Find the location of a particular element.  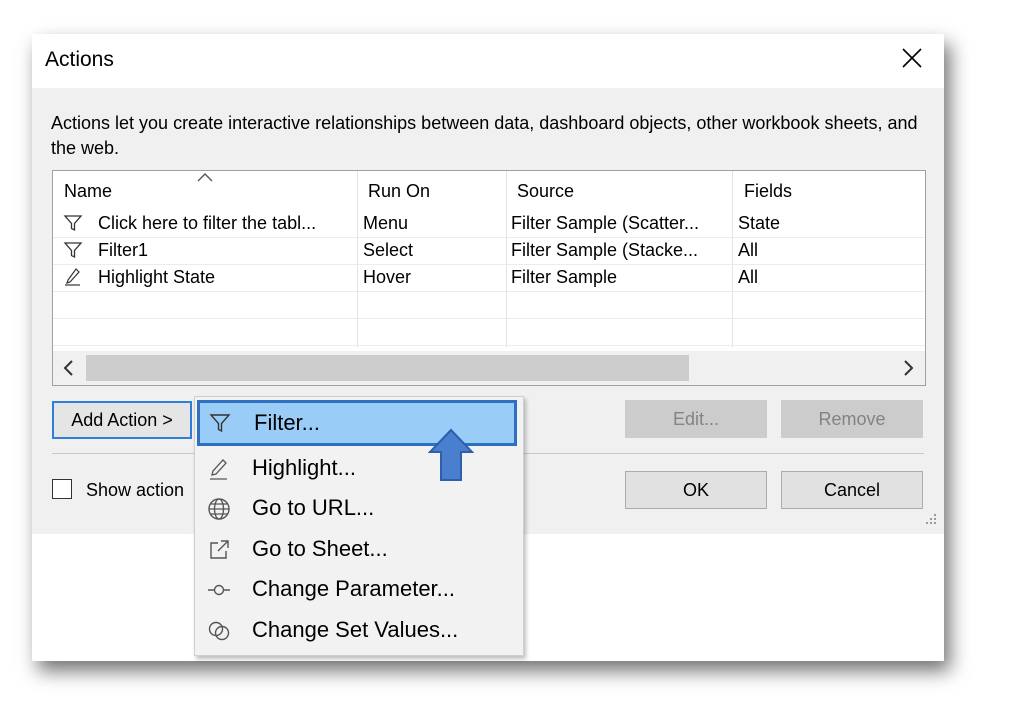

cell-run-on: Menu is located at coordinates (386, 223).